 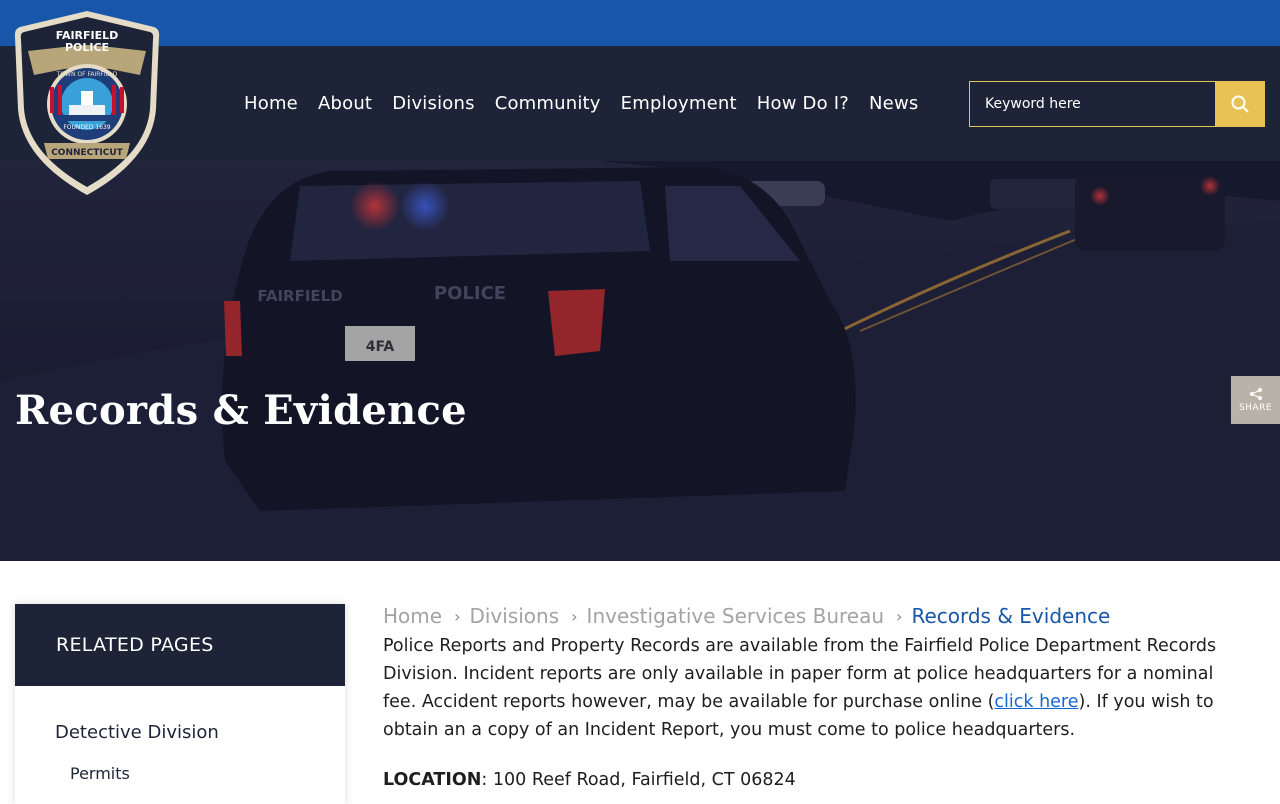 What do you see at coordinates (548, 103) in the screenshot?
I see `nav-community: Community` at bounding box center [548, 103].